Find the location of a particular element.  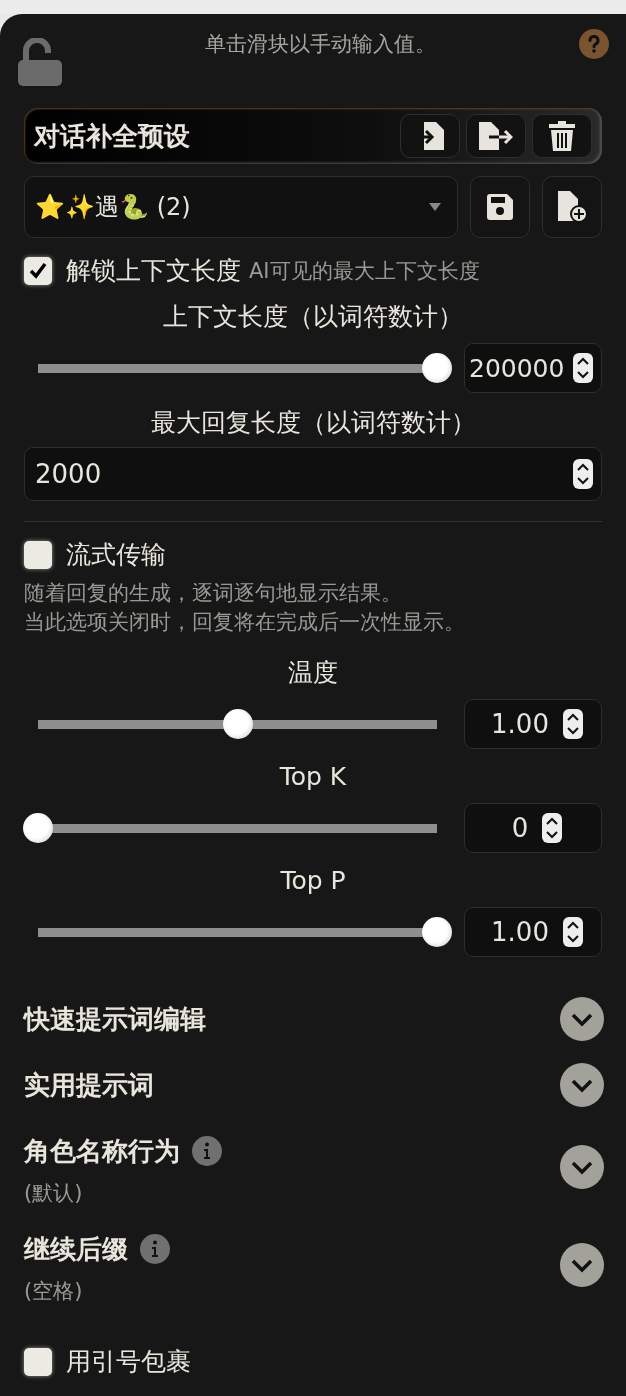

section-title: 继续后缀 is located at coordinates (76, 1249).